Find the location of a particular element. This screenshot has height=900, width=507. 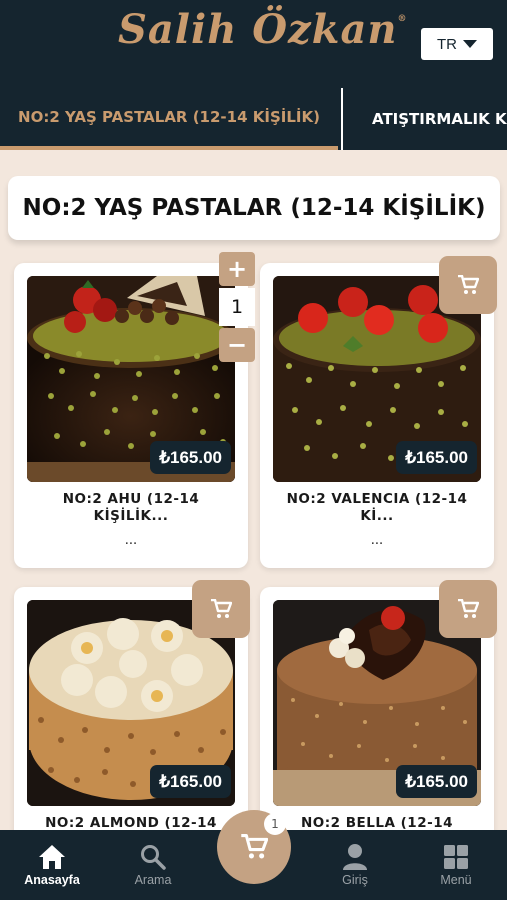

nav-label: Giriş is located at coordinates (355, 880).